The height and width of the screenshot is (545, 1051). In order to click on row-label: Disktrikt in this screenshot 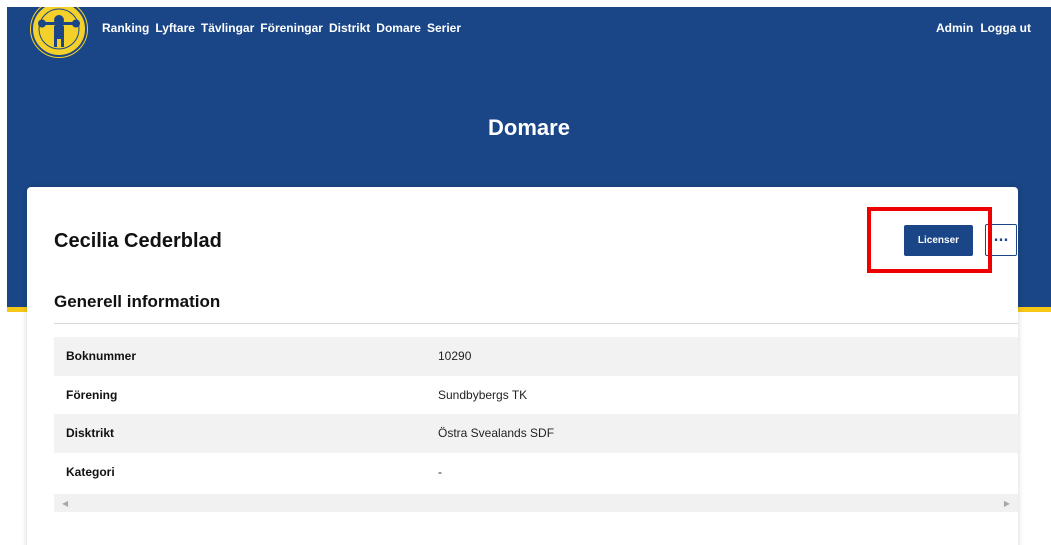, I will do `click(90, 433)`.